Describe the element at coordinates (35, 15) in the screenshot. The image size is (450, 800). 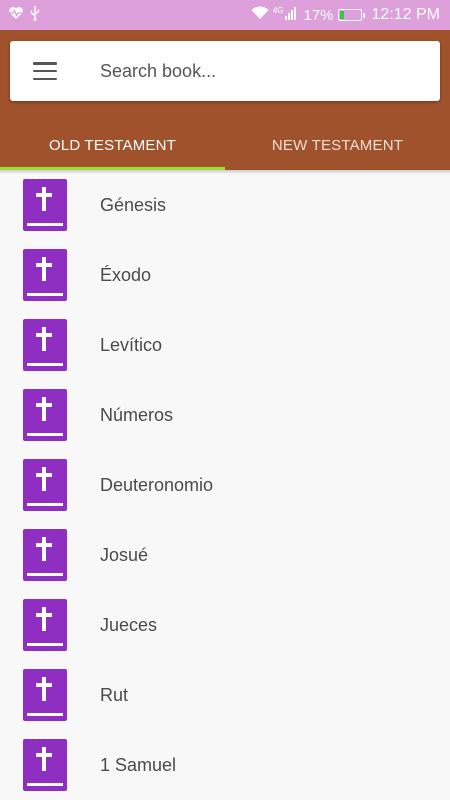
I see `usb-icon` at that location.